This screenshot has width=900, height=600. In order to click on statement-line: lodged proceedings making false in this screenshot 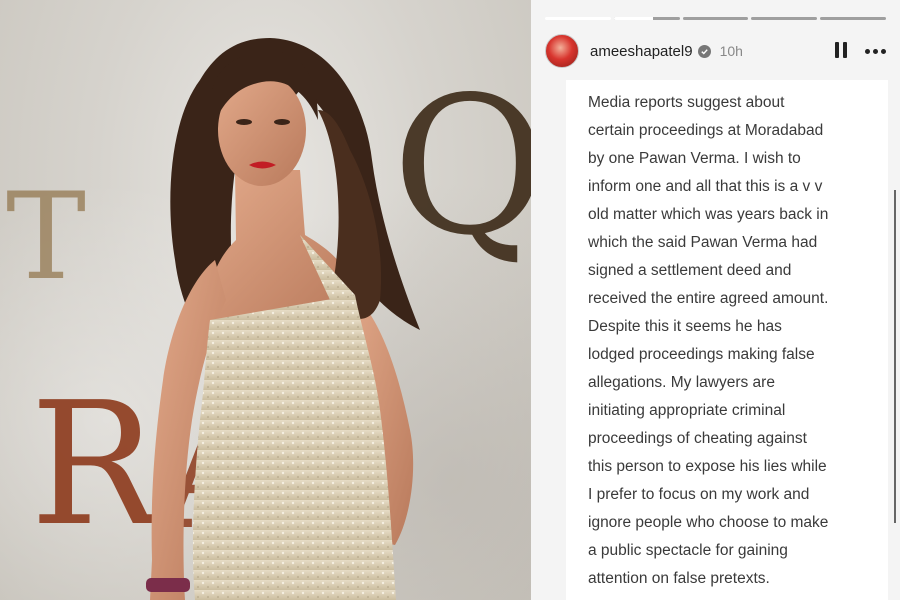, I will do `click(701, 354)`.